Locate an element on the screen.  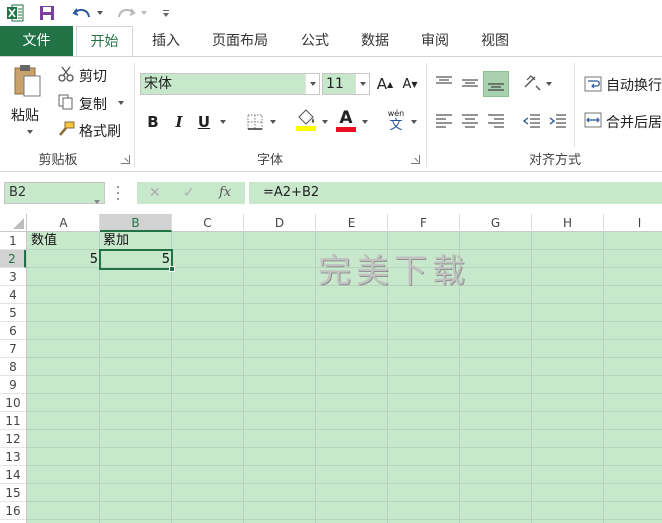
wrap-text-icon is located at coordinates (593, 84).